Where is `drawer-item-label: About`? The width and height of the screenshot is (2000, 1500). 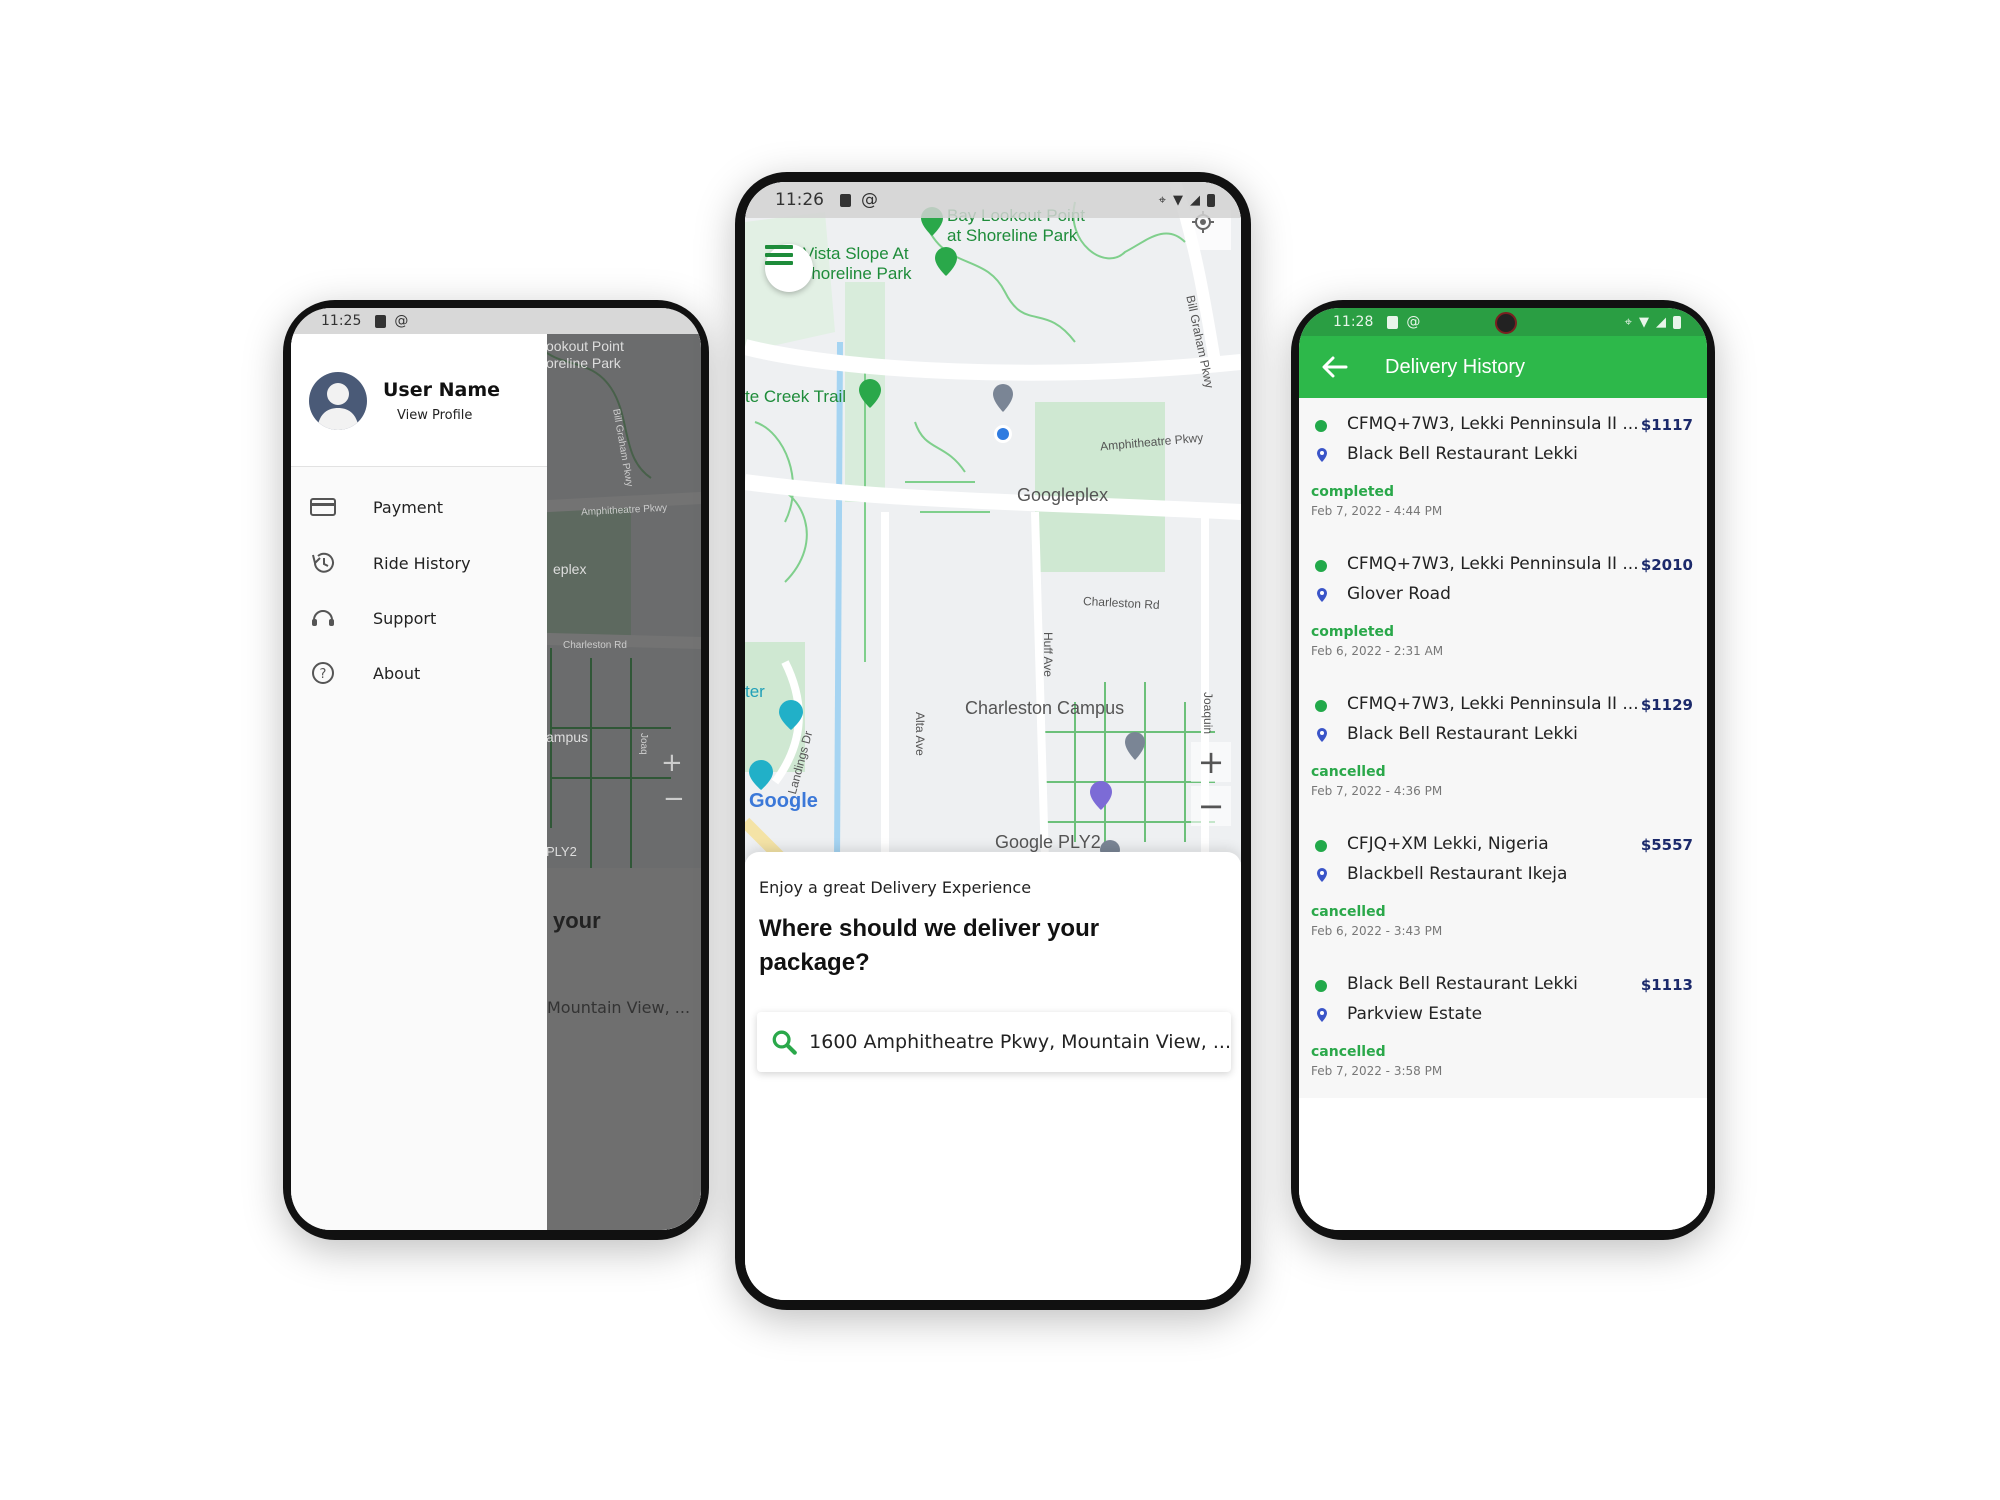
drawer-item-label: About is located at coordinates (397, 673).